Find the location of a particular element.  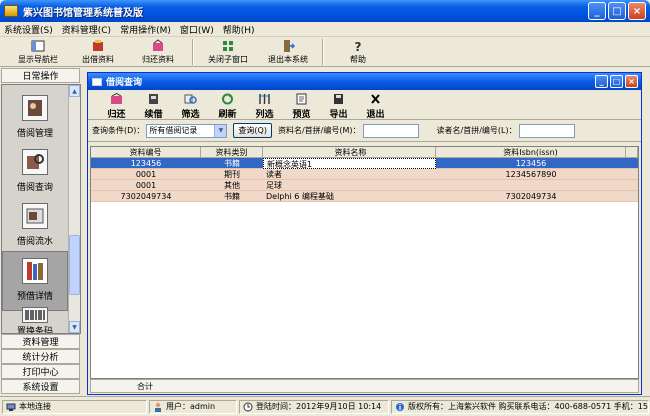

sidebar-category-statistics: 统计分析 is located at coordinates (40, 356).